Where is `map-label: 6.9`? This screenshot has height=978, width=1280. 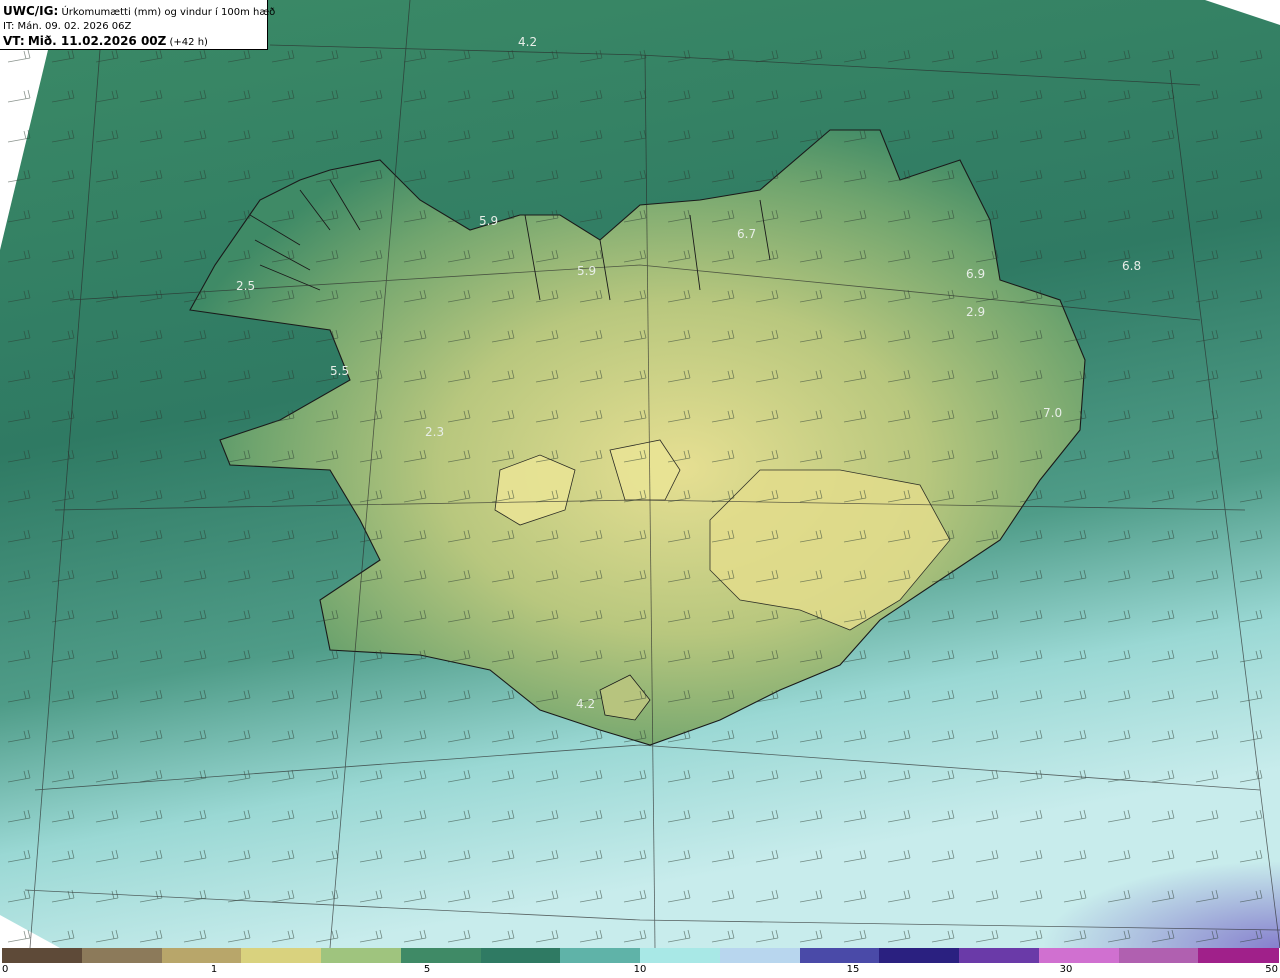
map-label: 6.9 is located at coordinates (975, 274).